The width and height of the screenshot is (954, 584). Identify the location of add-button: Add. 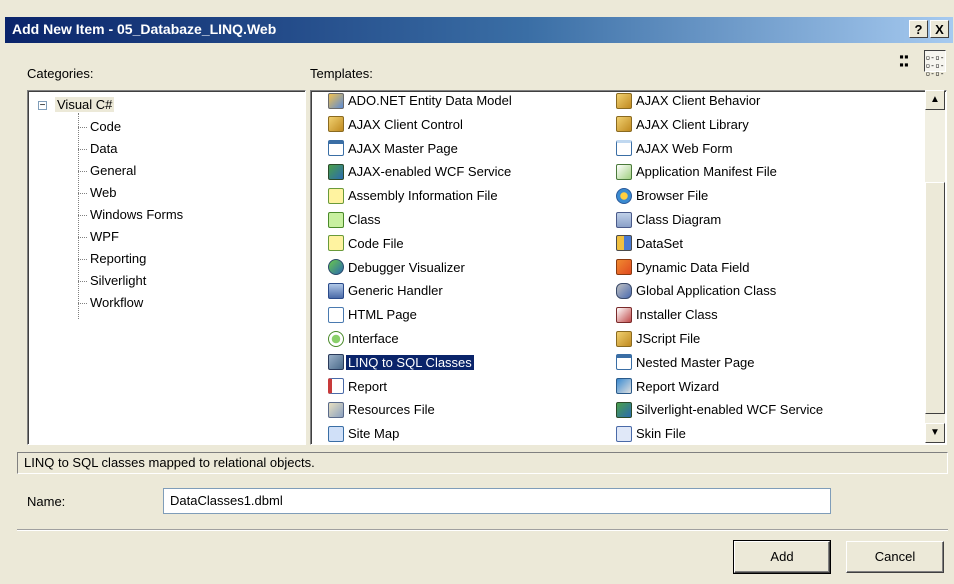
(782, 557).